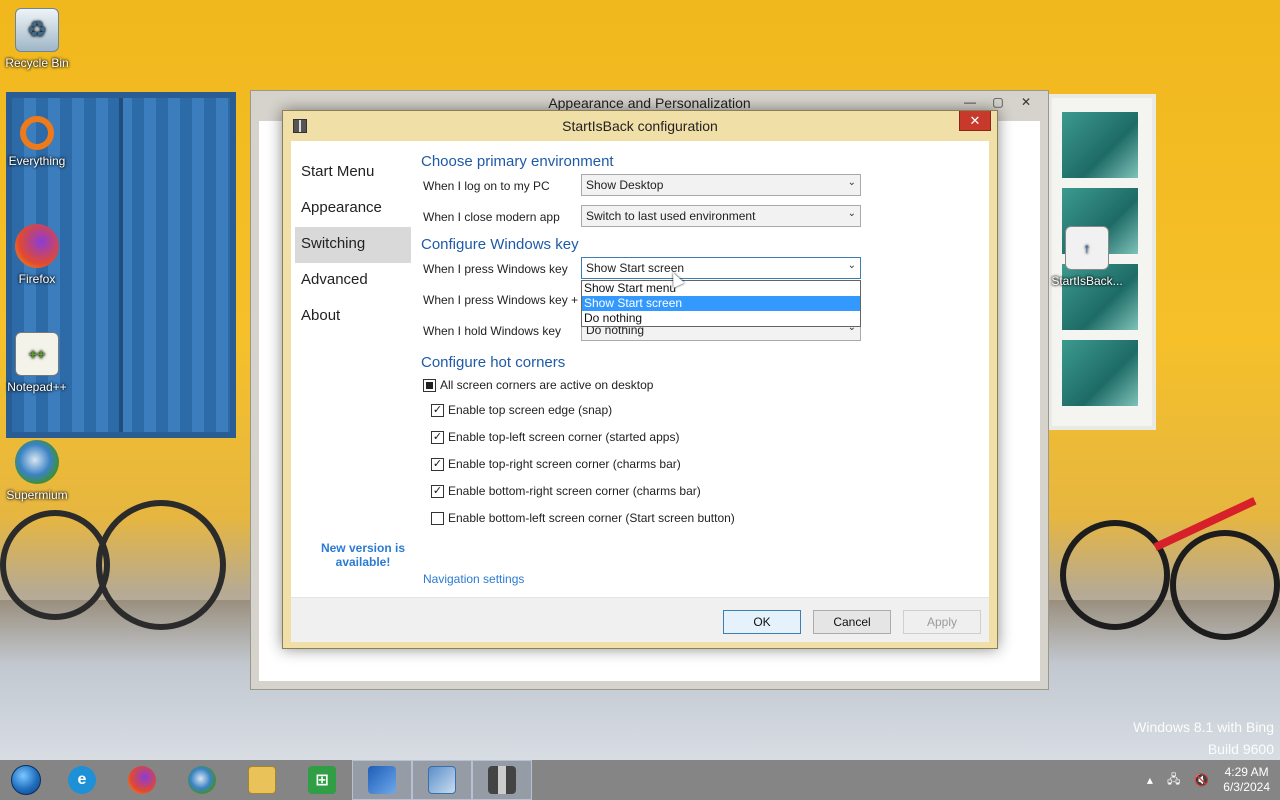  I want to click on taskbar-app-startisback, so click(502, 780).